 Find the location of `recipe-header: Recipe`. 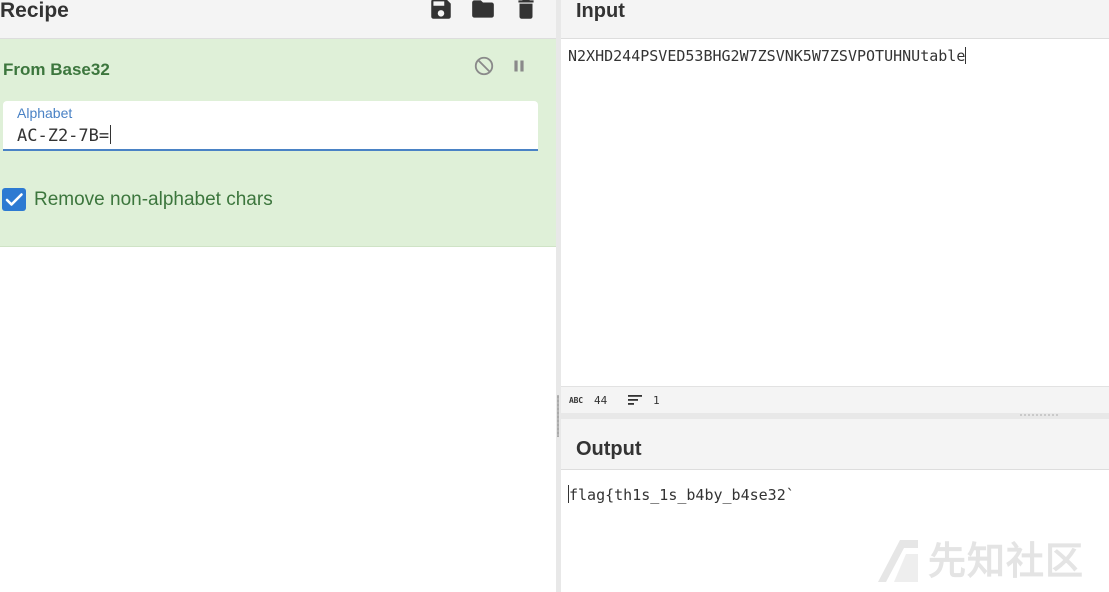

recipe-header: Recipe is located at coordinates (278, 19).